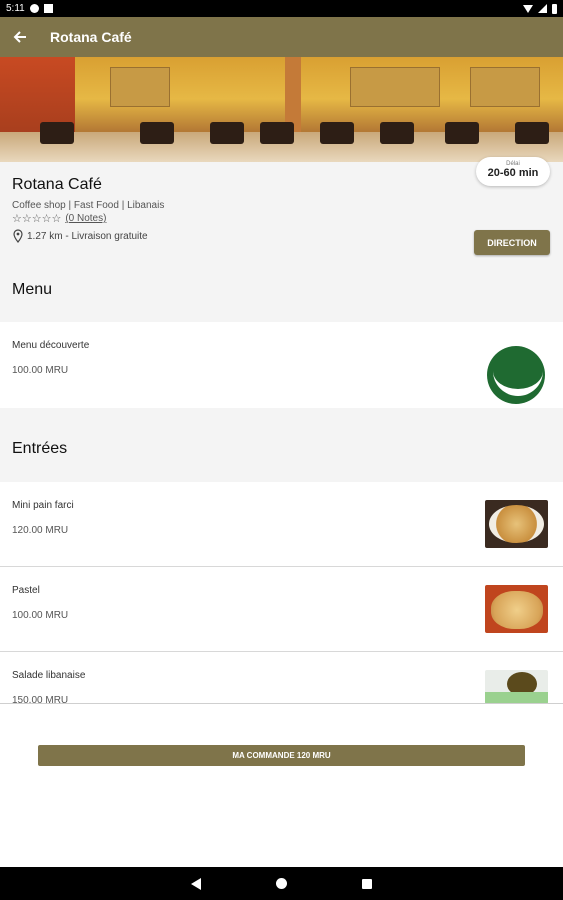 The width and height of the screenshot is (563, 900). What do you see at coordinates (34, 8) in the screenshot?
I see `notification-icon` at bounding box center [34, 8].